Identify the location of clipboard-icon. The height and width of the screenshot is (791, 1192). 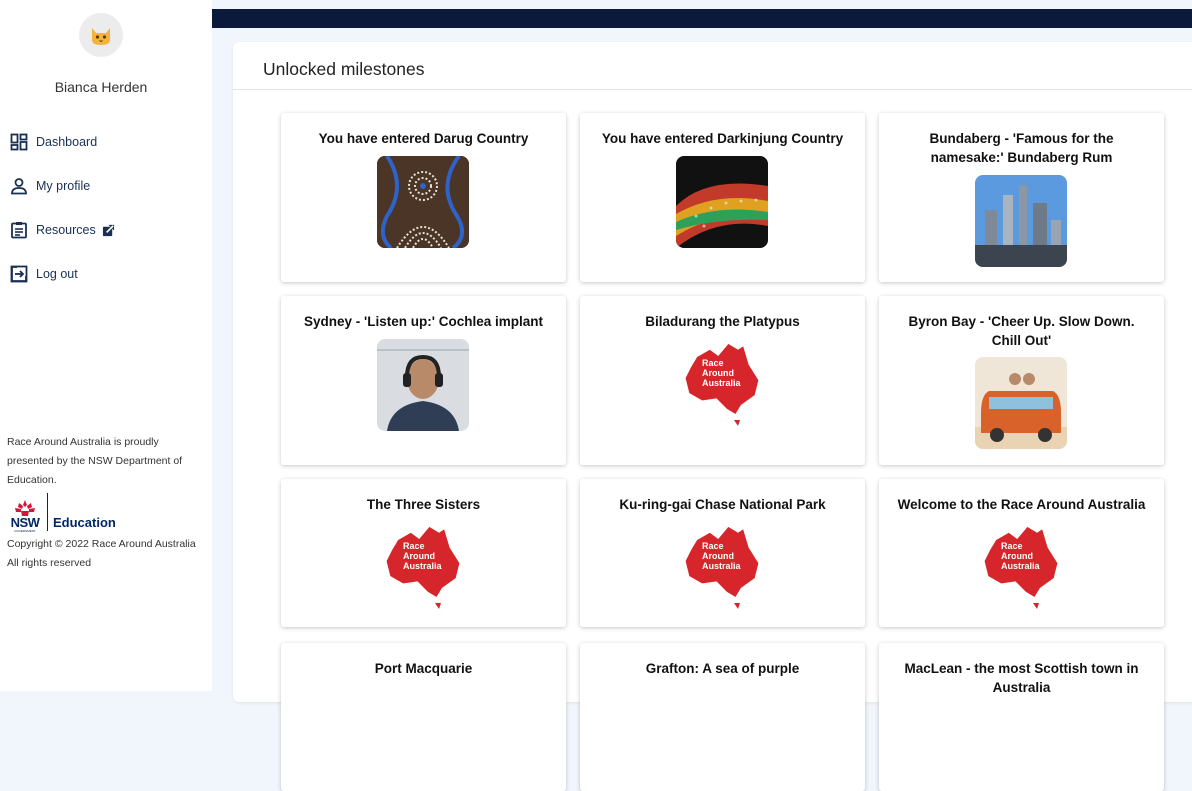
(19, 230).